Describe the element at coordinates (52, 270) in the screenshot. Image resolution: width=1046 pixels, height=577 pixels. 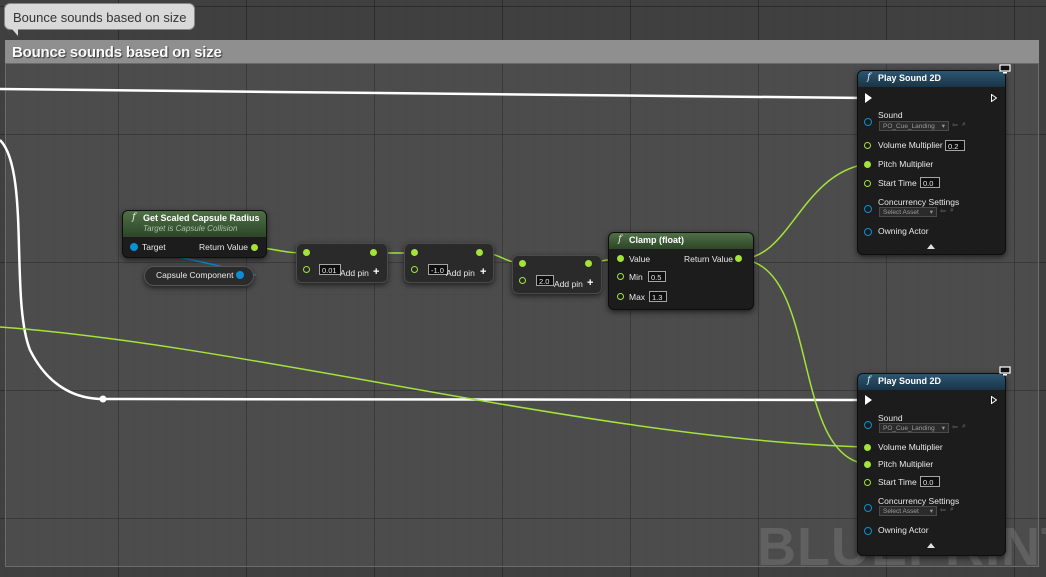
I see `exec-wire-curve` at that location.